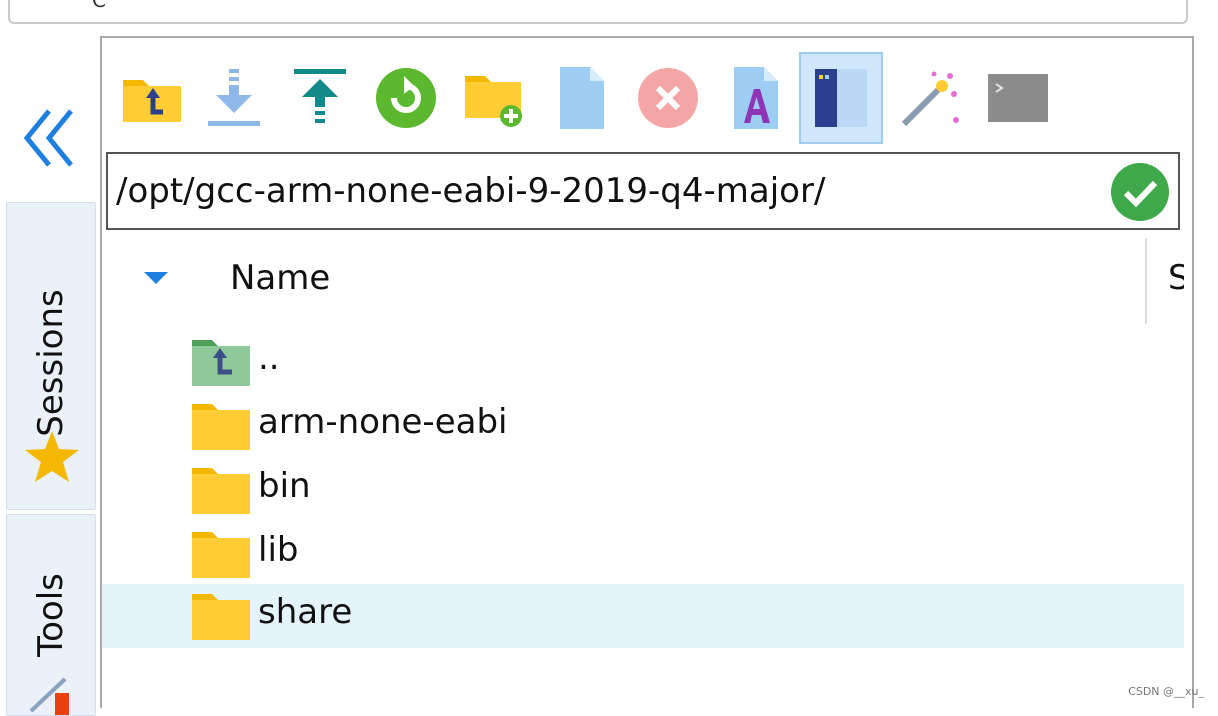  I want to click on list-item-label: lib, so click(278, 550).